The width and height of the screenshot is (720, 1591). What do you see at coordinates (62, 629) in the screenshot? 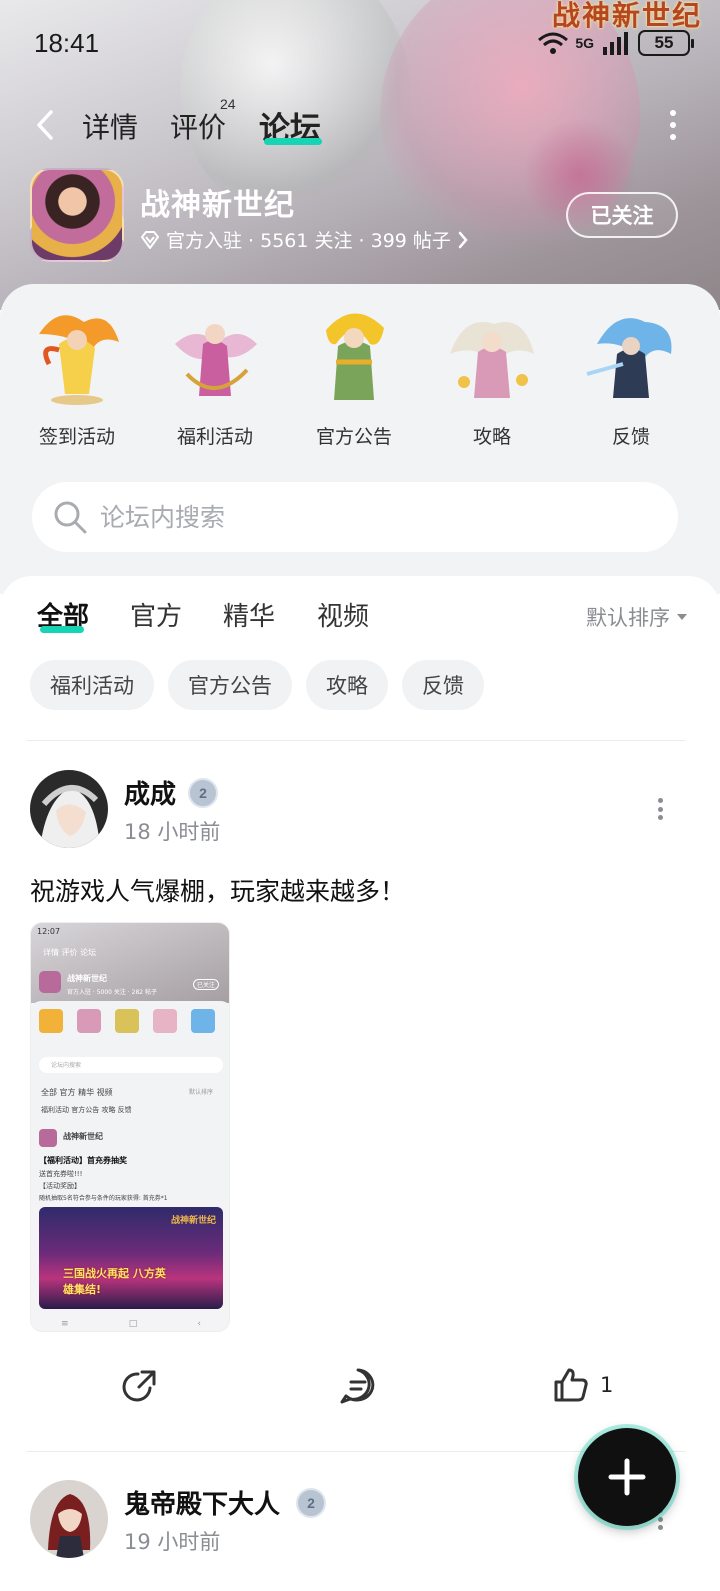
I see `active-feed-tab-indicator` at bounding box center [62, 629].